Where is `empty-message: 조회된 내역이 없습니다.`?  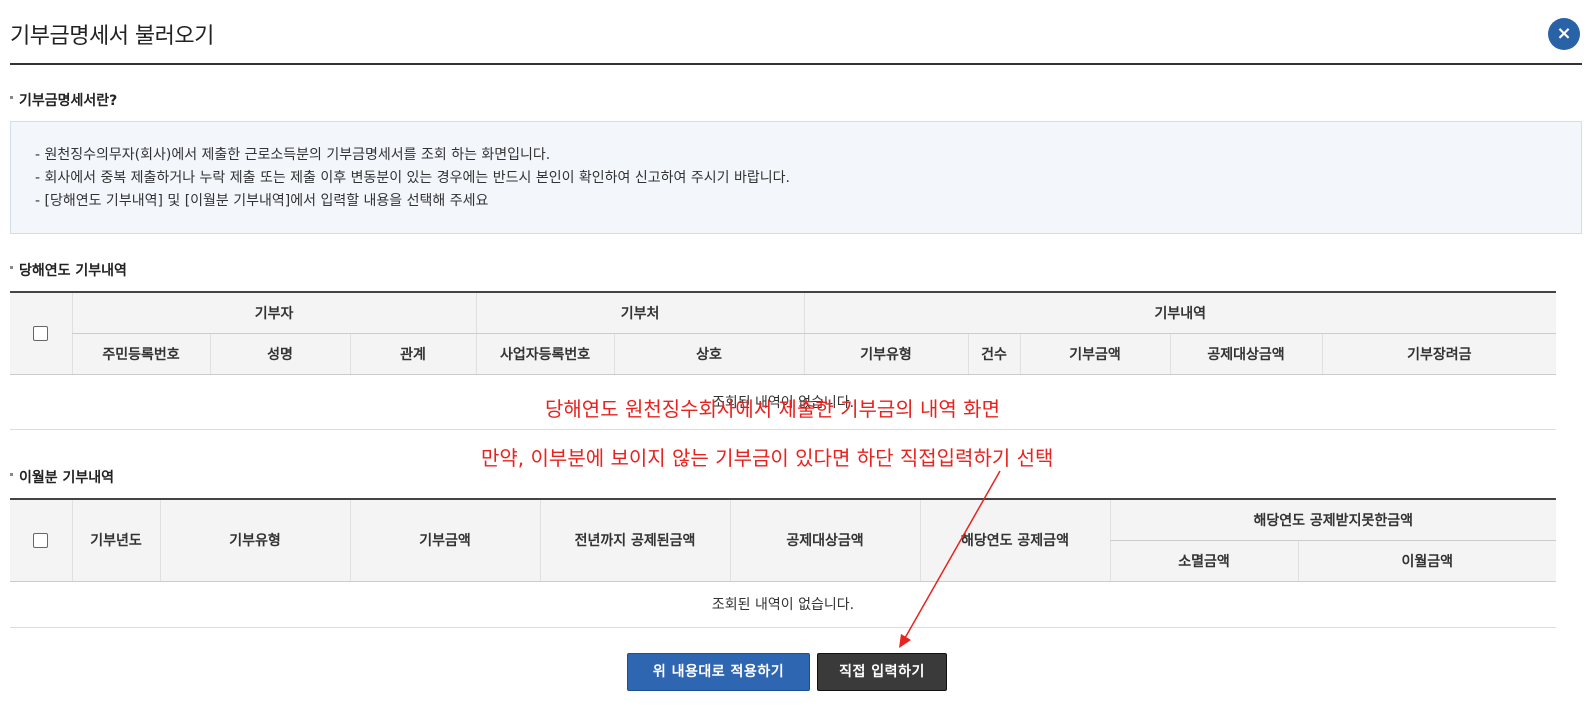 empty-message: 조회된 내역이 없습니다. is located at coordinates (783, 604).